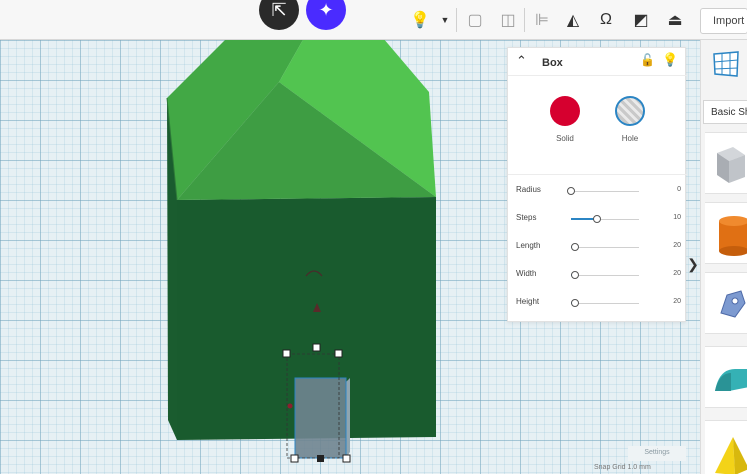 This screenshot has height=474, width=747. I want to click on property-row-width: Width 20, so click(598, 276).